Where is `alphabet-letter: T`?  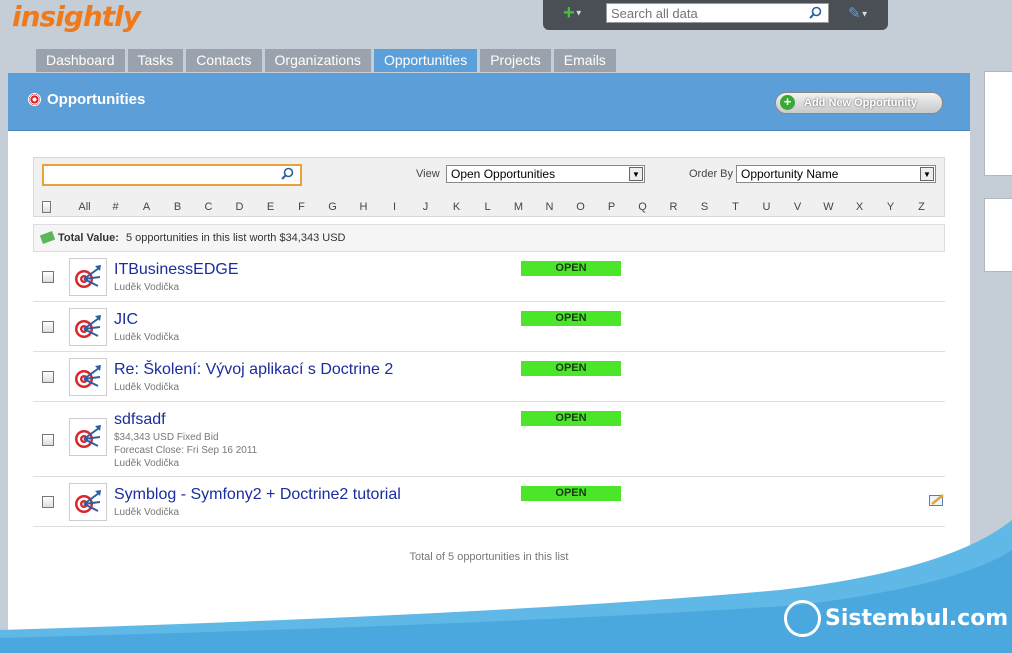
alphabet-letter: T is located at coordinates (735, 207).